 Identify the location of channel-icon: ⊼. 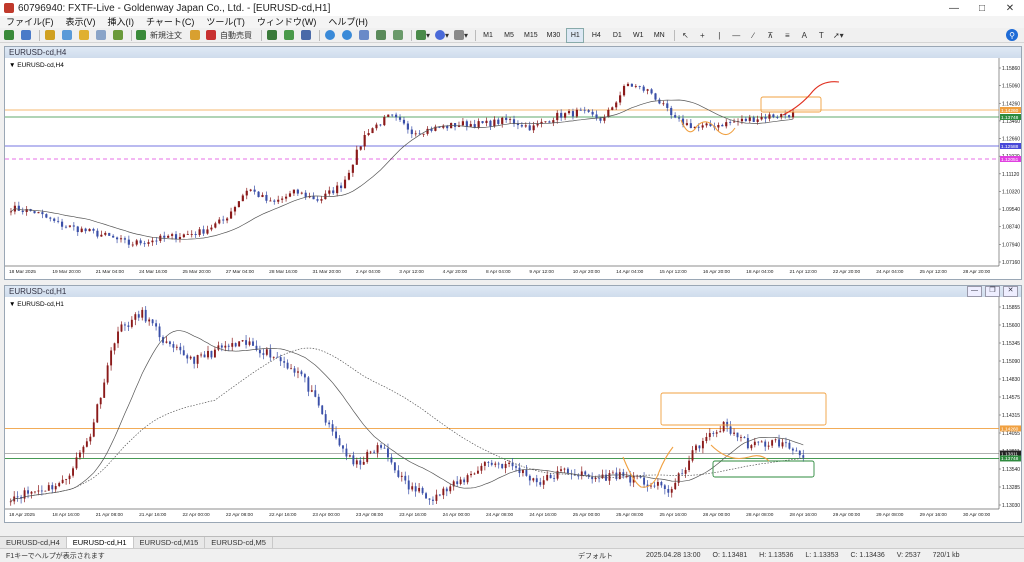
(770, 35).